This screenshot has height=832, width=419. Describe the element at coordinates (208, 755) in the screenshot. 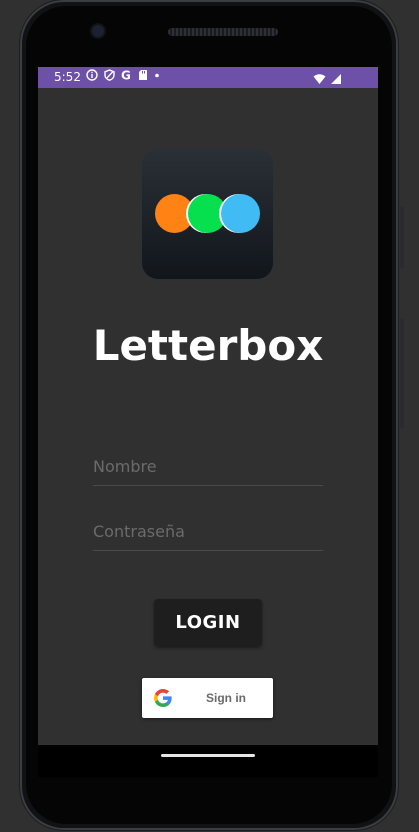

I see `home-gesture-bar` at that location.